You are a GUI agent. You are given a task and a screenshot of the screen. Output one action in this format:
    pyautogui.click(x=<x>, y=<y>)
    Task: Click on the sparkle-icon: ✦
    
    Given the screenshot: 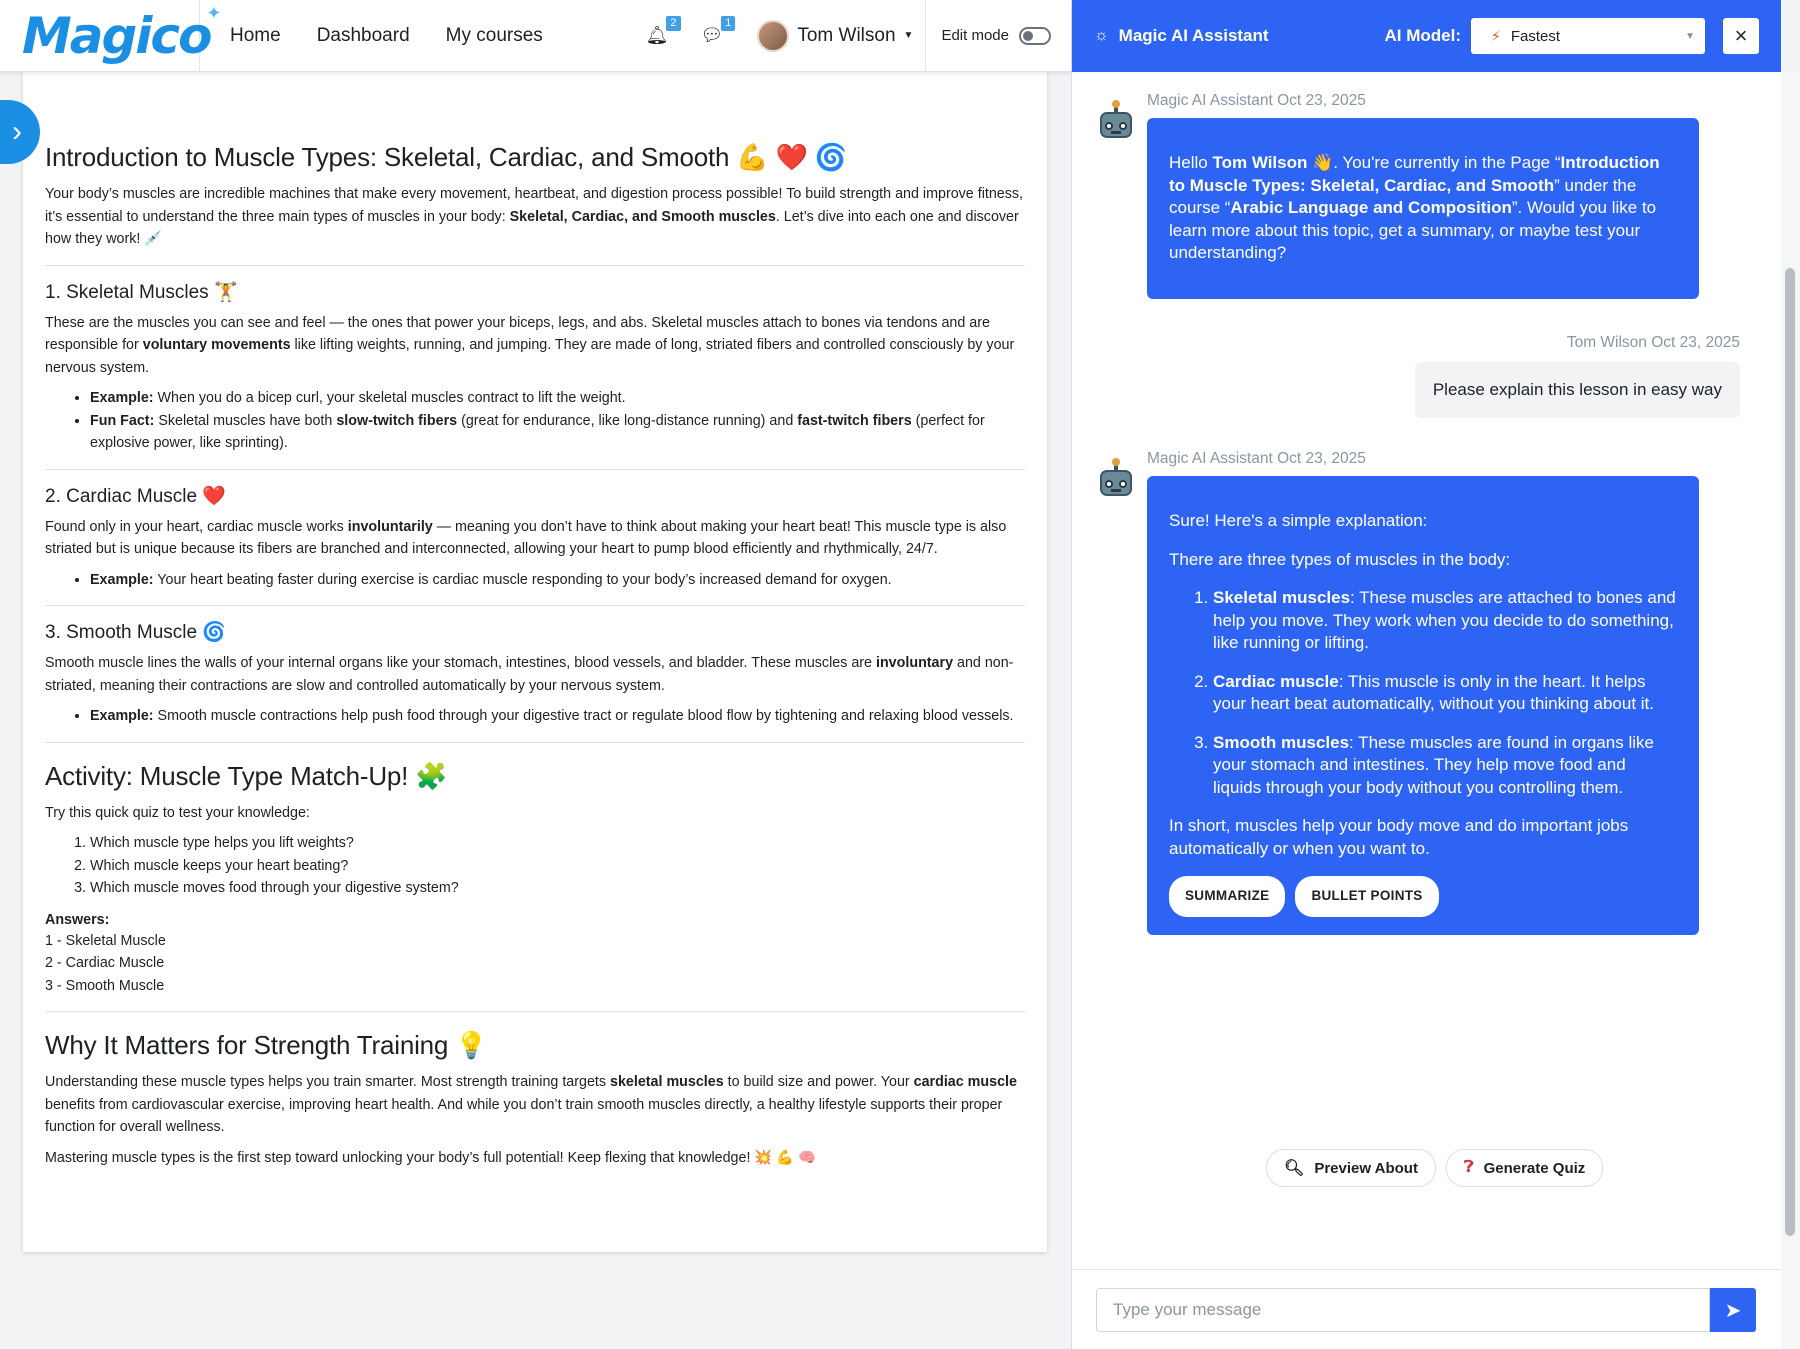 What is the action you would take?
    pyautogui.click(x=213, y=13)
    